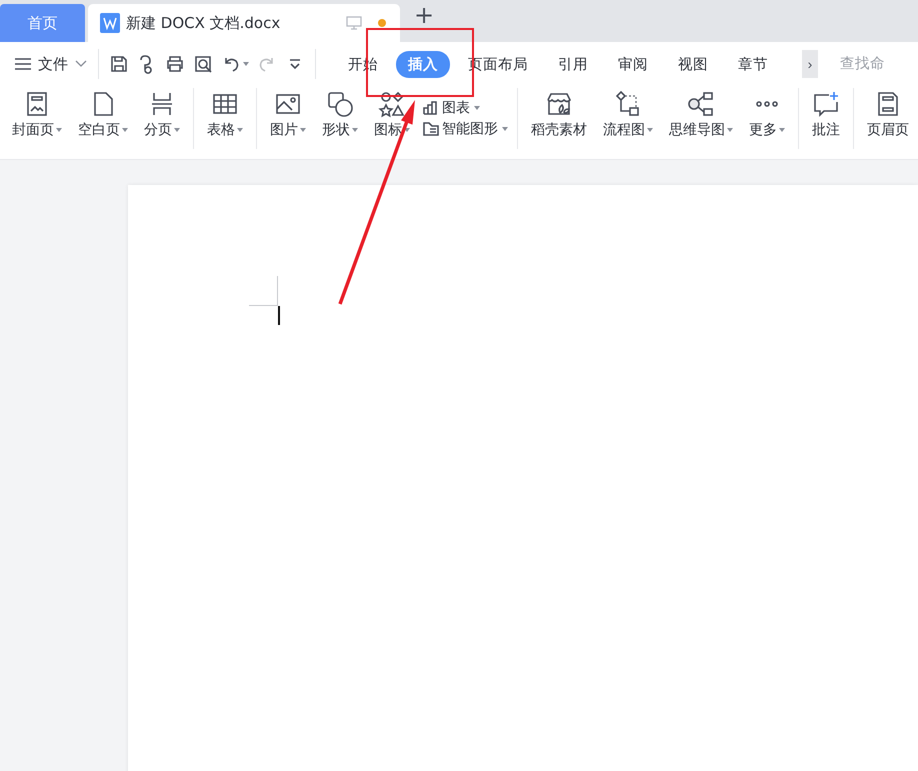 Image resolution: width=918 pixels, height=771 pixels. What do you see at coordinates (175, 64) in the screenshot?
I see `print-icon` at bounding box center [175, 64].